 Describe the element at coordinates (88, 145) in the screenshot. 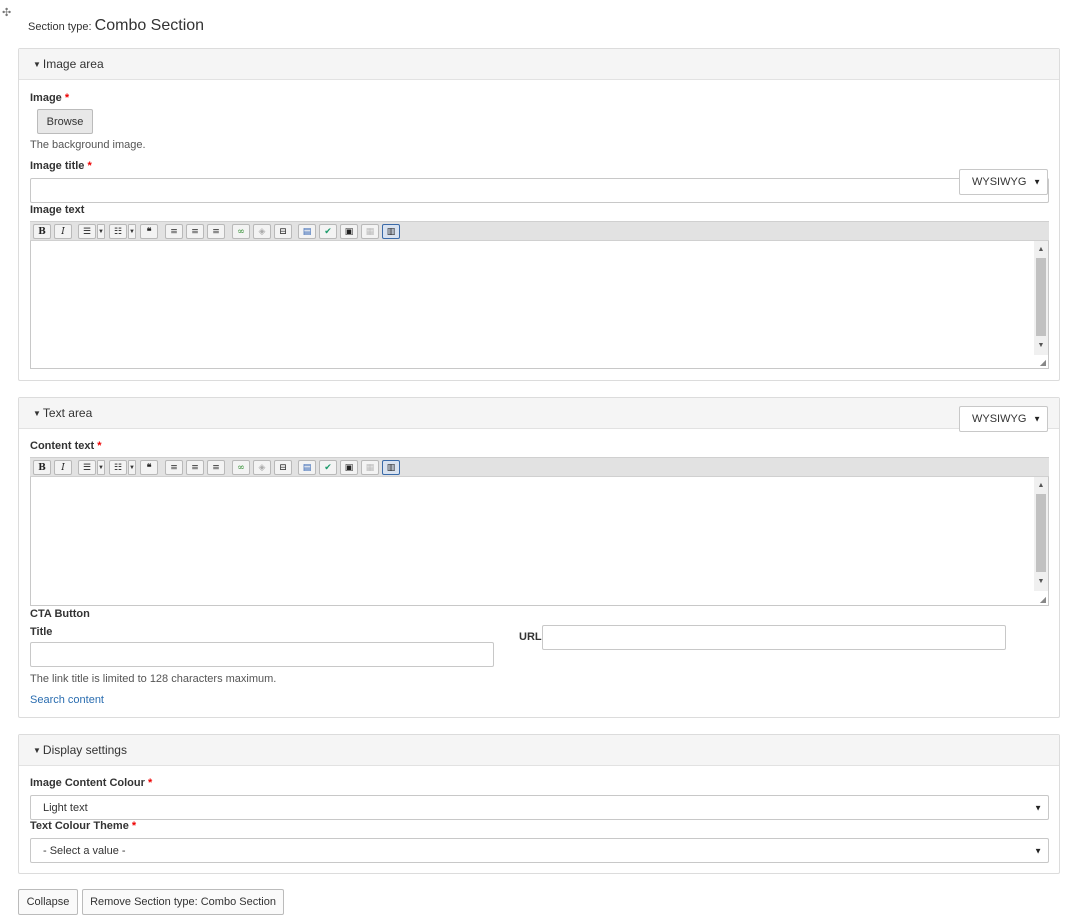

I see `image-description: The background image.` at that location.